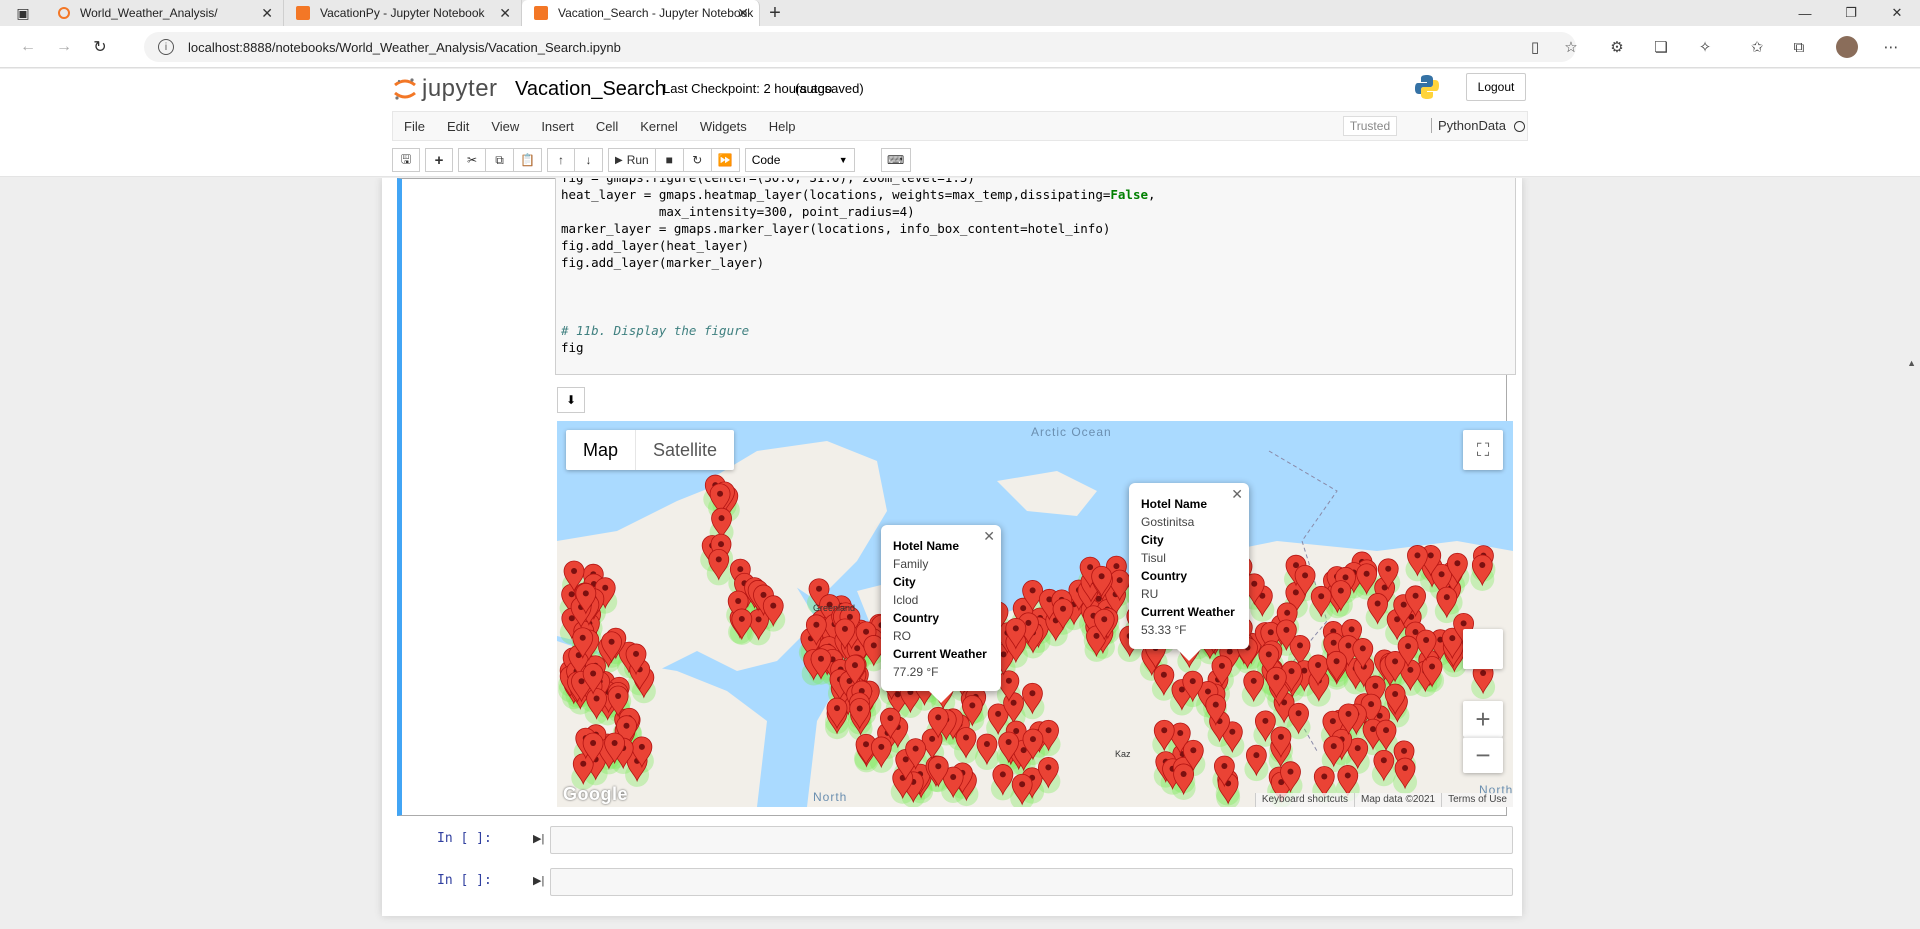  Describe the element at coordinates (725, 160) in the screenshot. I see `restart-run-all-icon: ⏩` at that location.